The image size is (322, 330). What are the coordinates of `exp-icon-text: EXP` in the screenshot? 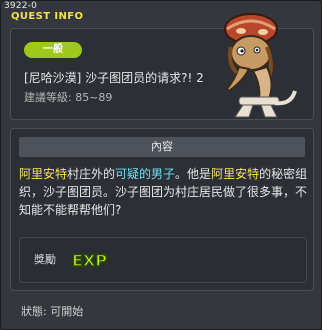 It's located at (89, 260).